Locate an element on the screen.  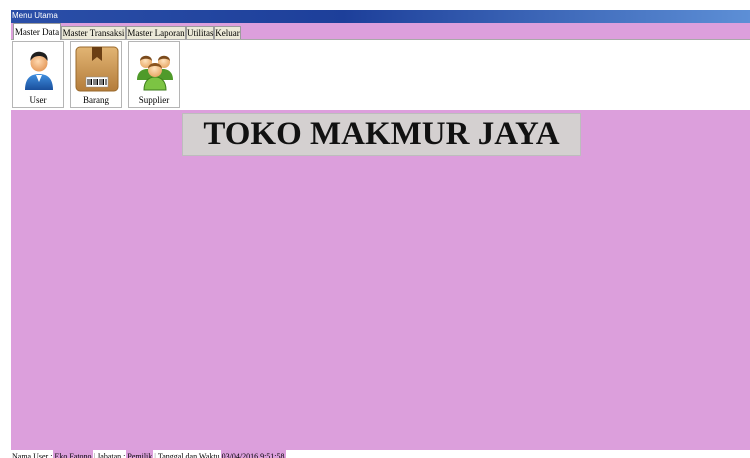
status-role-value: Pemilik is located at coordinates (140, 454).